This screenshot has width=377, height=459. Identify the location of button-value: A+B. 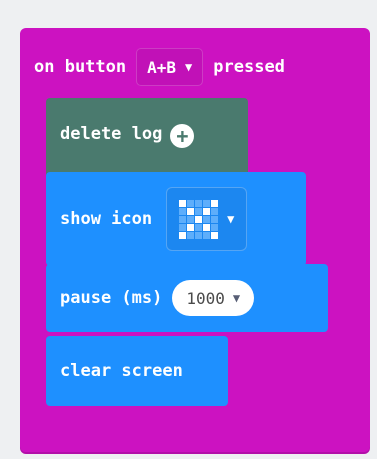
(162, 67).